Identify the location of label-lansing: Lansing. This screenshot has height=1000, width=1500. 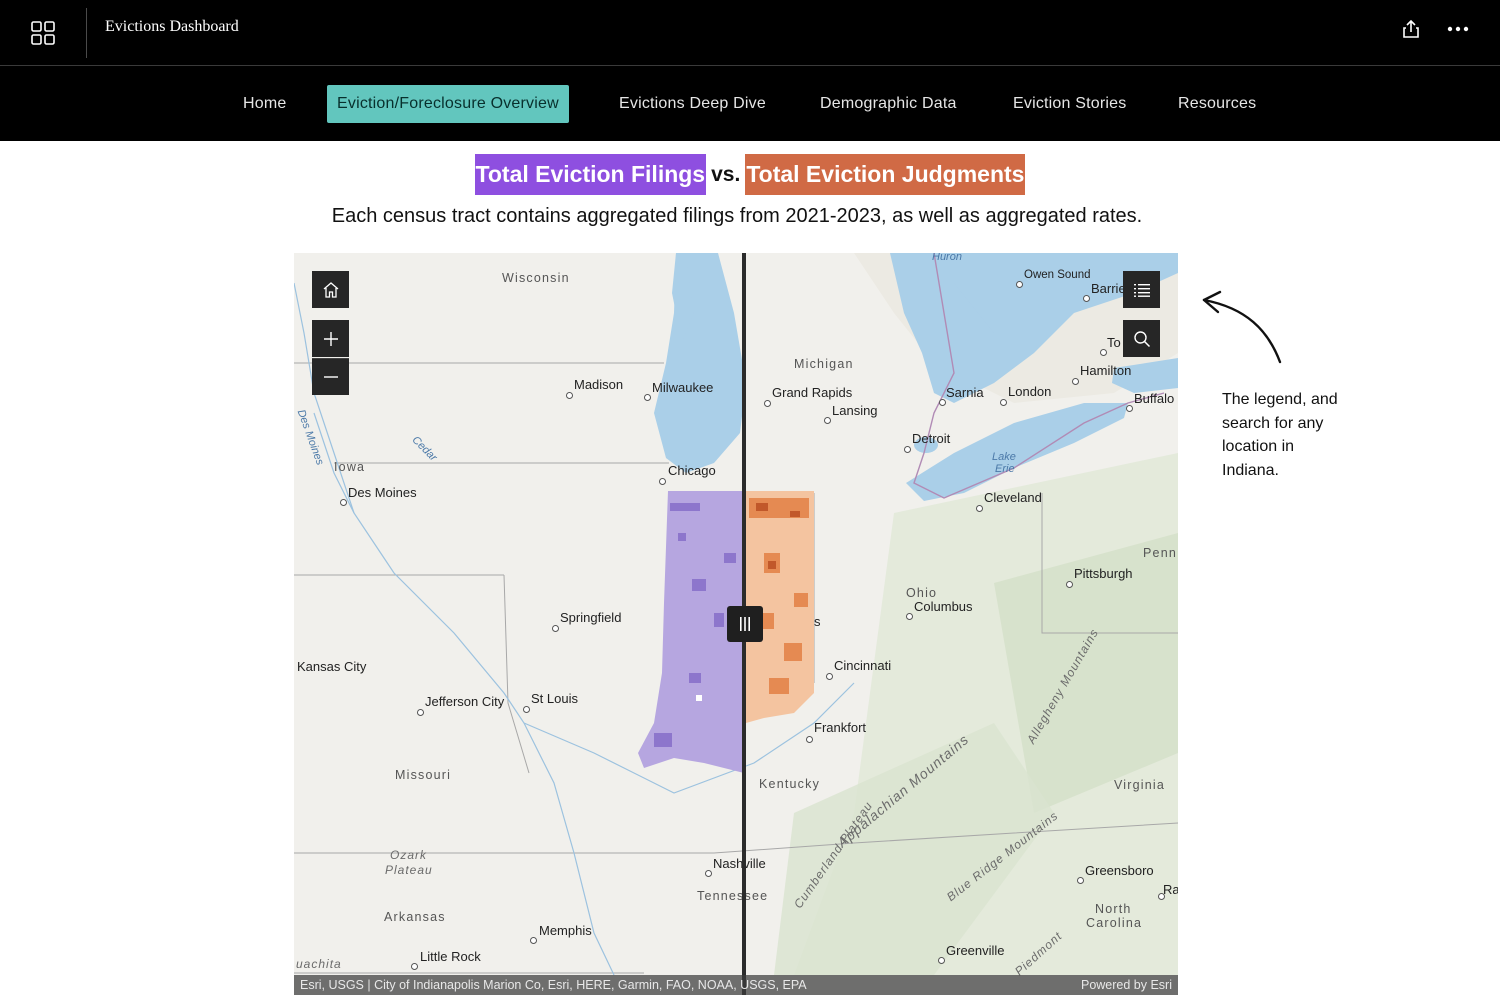
(855, 410).